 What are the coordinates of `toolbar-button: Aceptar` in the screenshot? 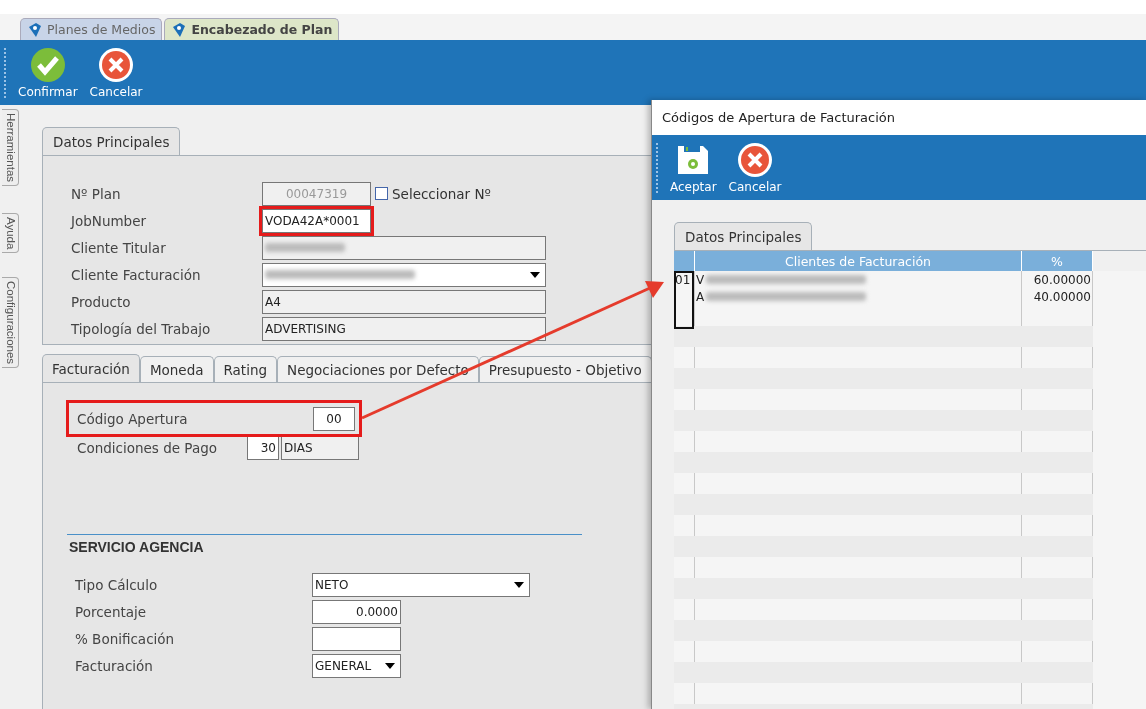 It's located at (693, 167).